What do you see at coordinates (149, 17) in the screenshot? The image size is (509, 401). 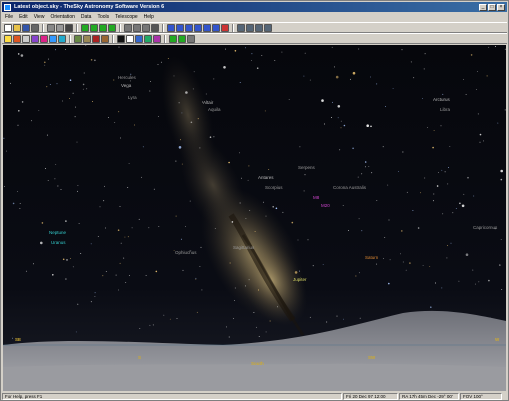 I see `menu-help: Help` at bounding box center [149, 17].